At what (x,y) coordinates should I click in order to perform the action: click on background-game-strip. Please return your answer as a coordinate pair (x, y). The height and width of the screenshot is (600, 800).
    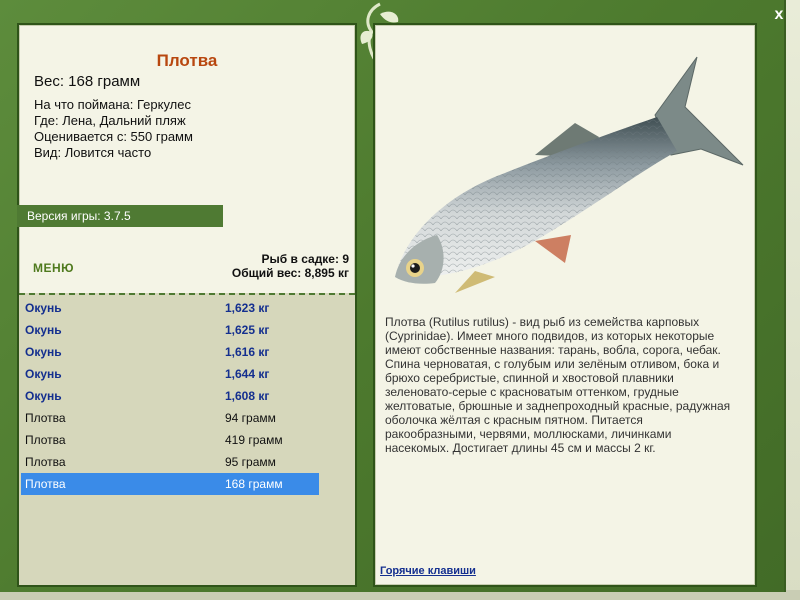
    Looking at the image, I should click on (793, 300).